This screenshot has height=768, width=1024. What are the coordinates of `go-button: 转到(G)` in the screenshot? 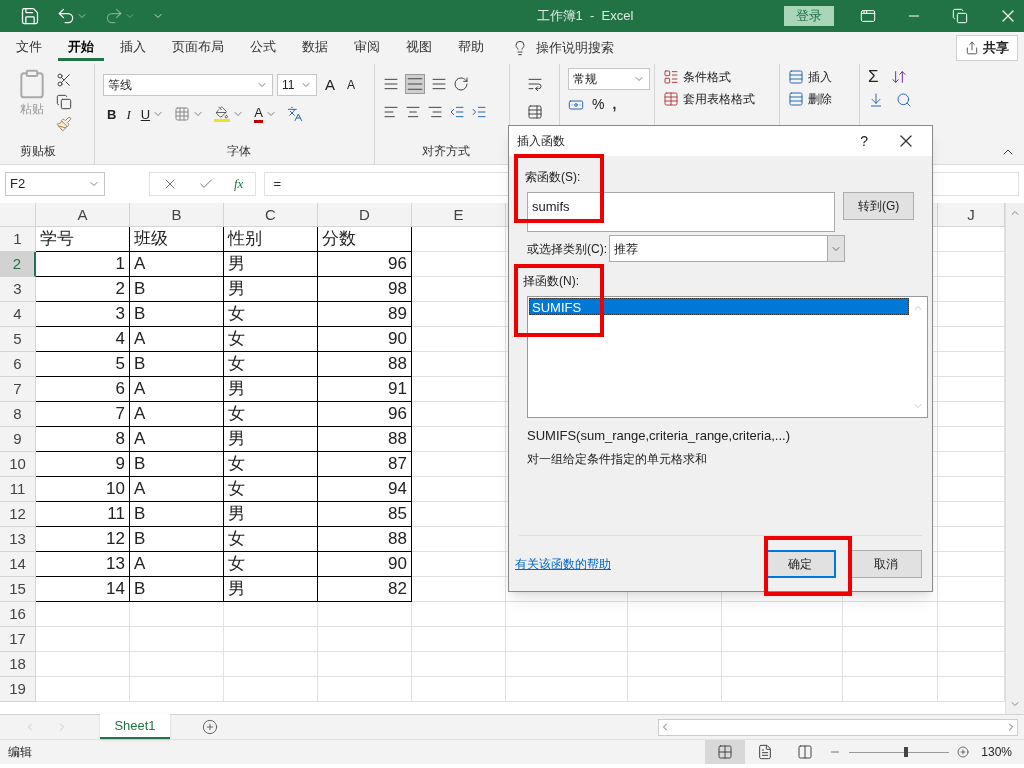 It's located at (878, 206).